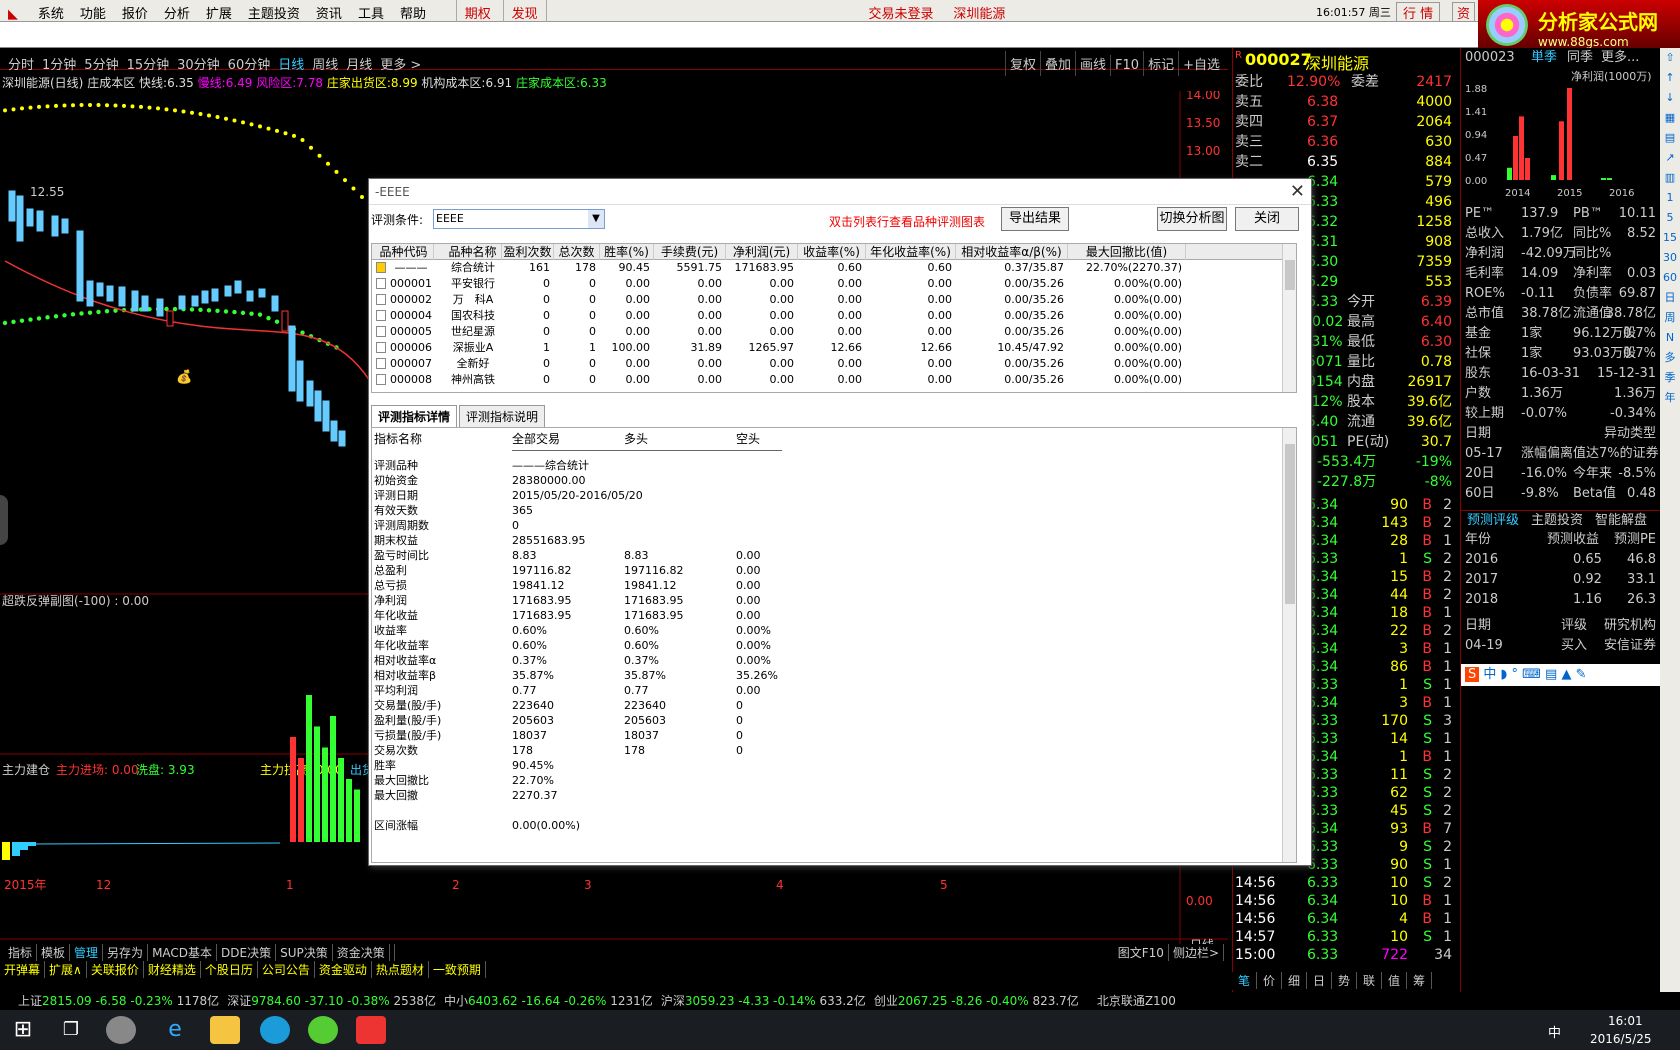 This screenshot has width=1680, height=1050. I want to click on feature-button: 资金驱动, so click(343, 969).